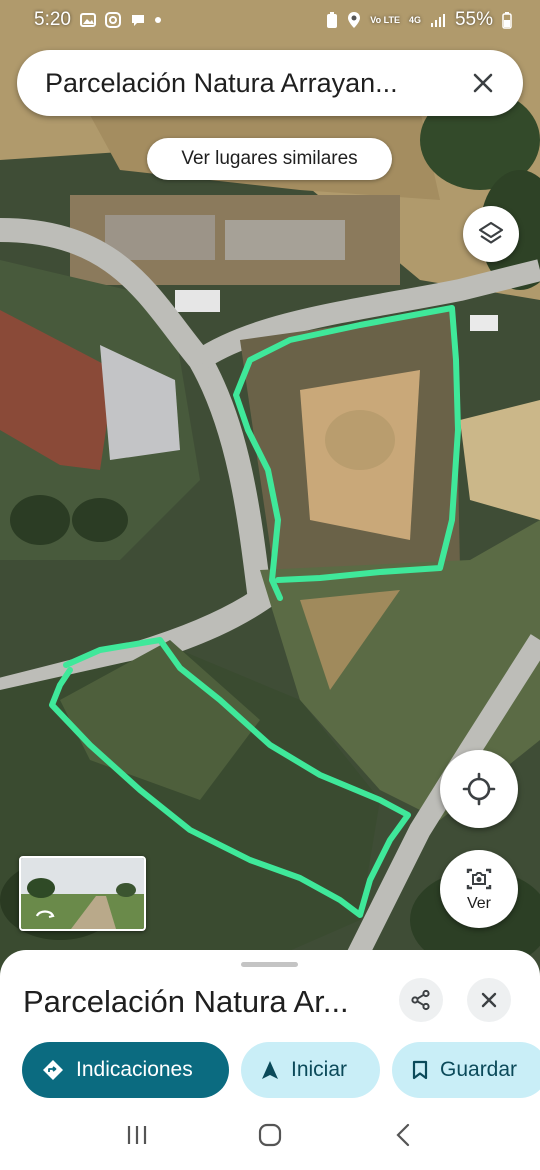 Image resolution: width=540 pixels, height=1170 pixels. I want to click on back-button, so click(403, 1135).